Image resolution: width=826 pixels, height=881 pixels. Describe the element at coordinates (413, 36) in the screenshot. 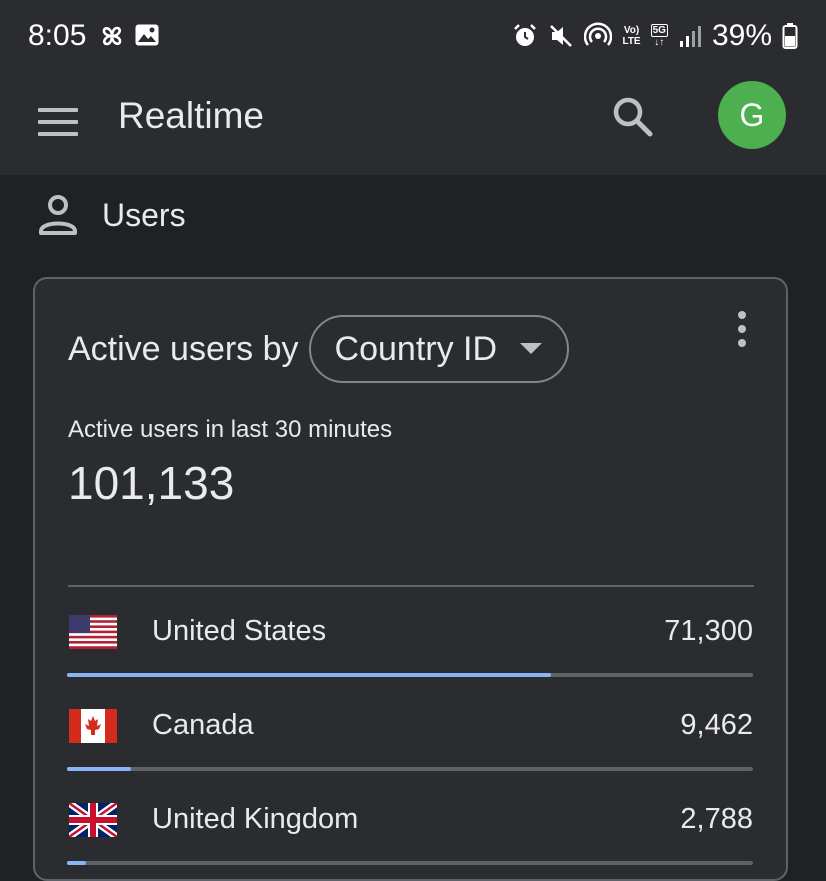

I see `status-bar: 8:05 Vo) LTE 5G ↓↑ 39%` at that location.